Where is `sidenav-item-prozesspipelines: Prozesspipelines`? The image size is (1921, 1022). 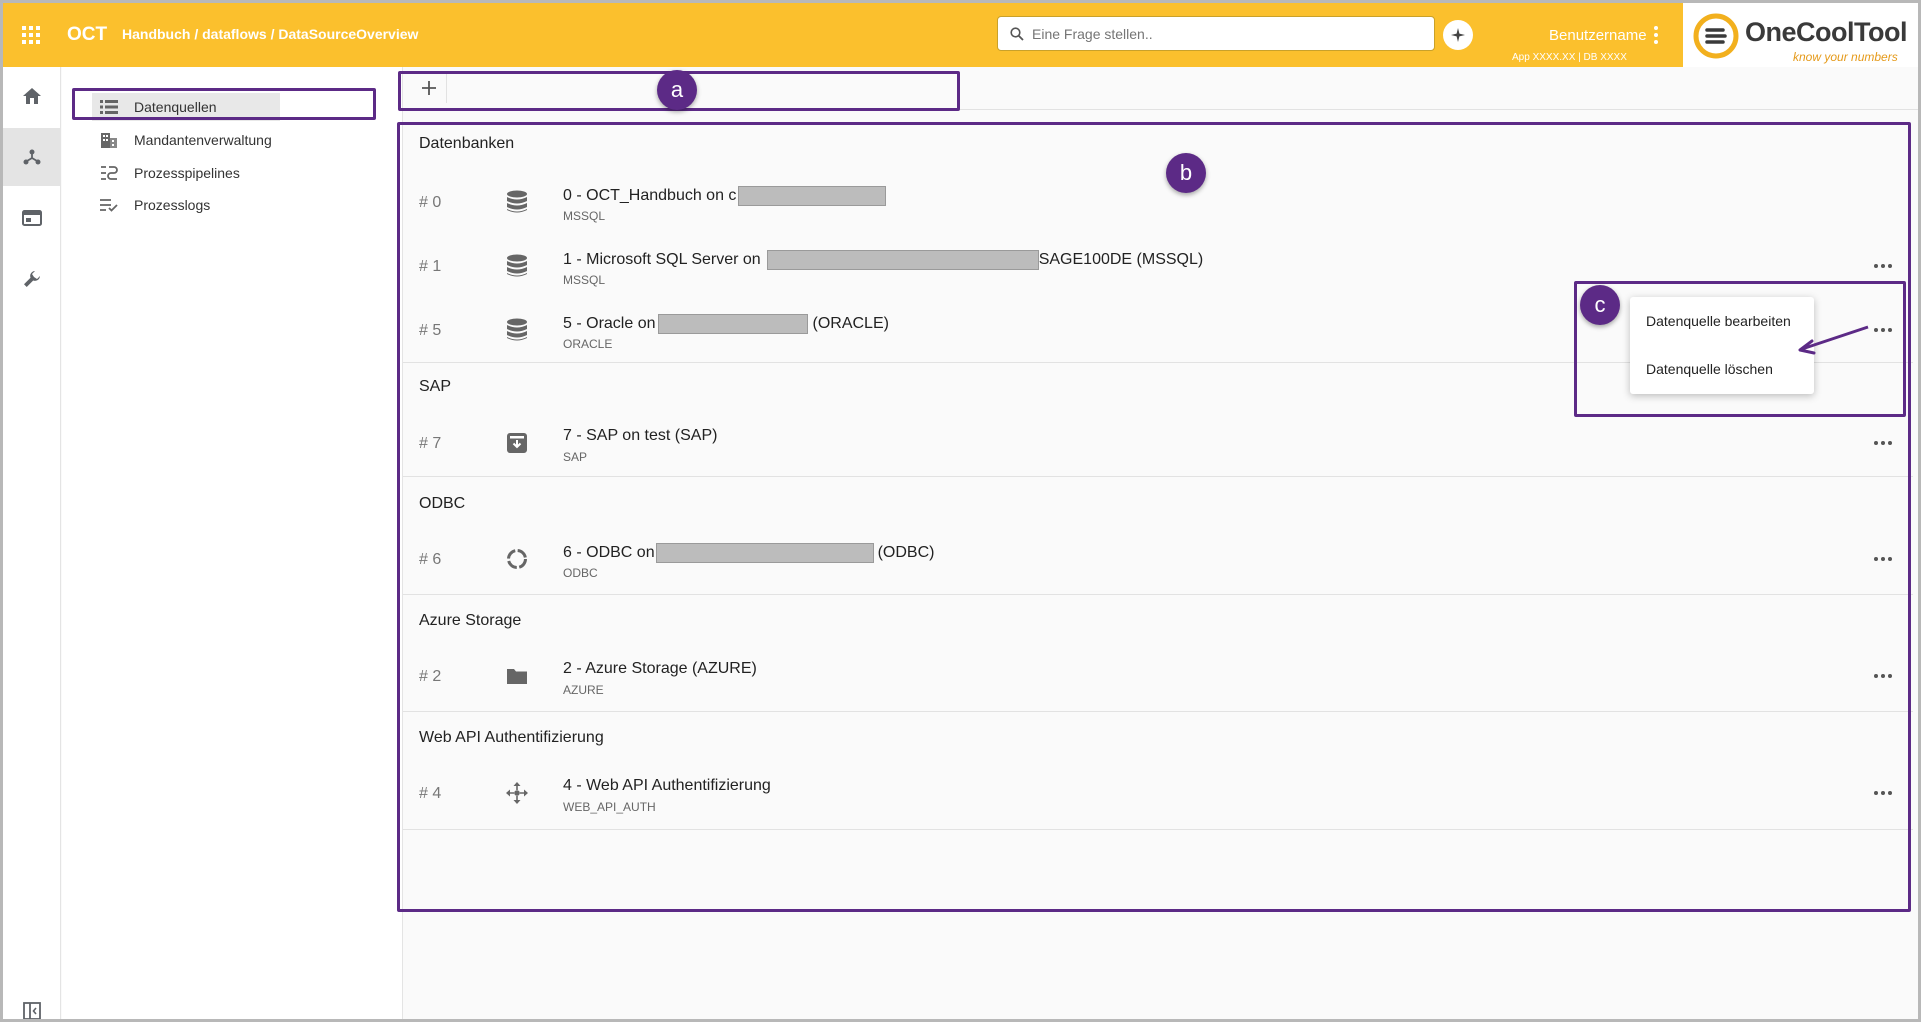 sidenav-item-prozesspipelines: Prozesspipelines is located at coordinates (217, 173).